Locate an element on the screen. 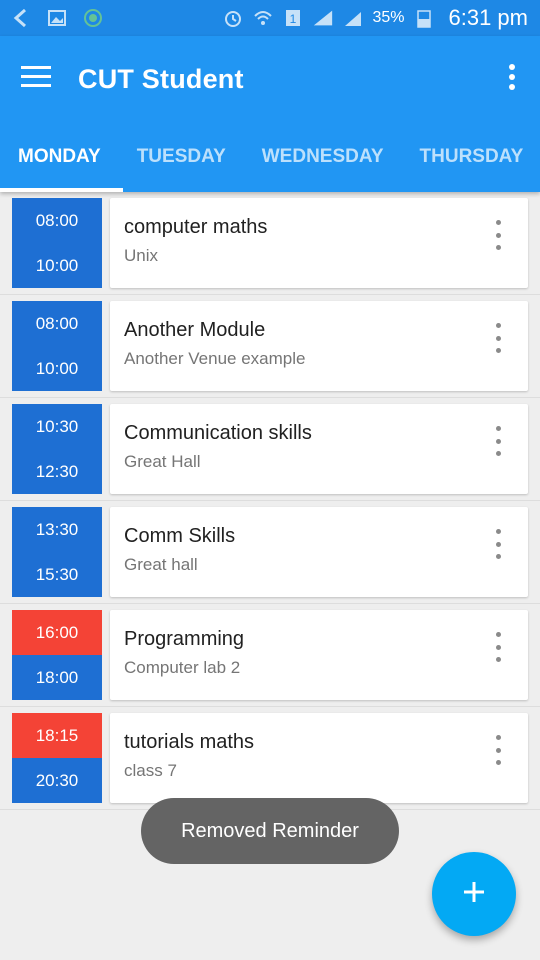 This screenshot has height=960, width=540. time-block: 18:15 20:30 is located at coordinates (57, 758).